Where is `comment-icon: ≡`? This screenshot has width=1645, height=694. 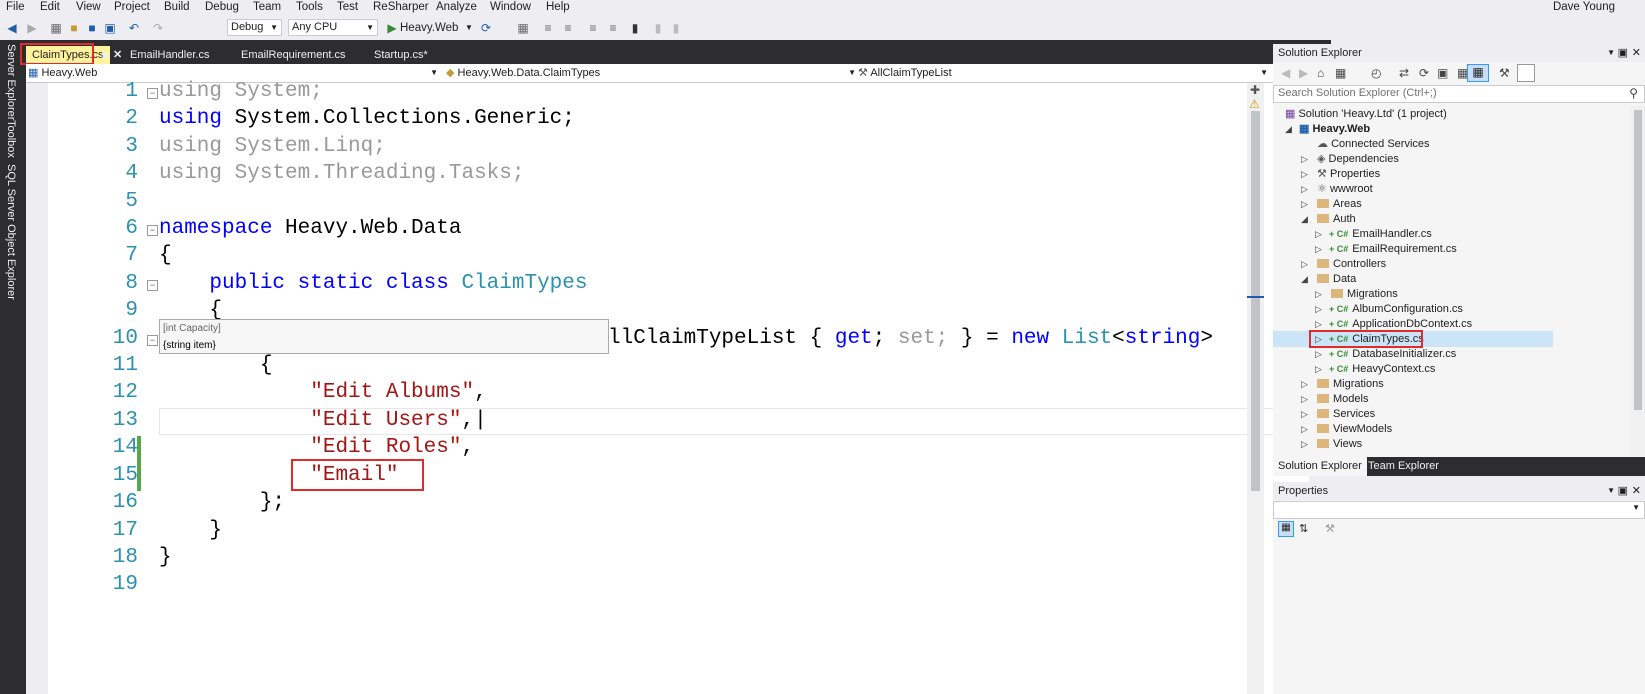 comment-icon: ≡ is located at coordinates (593, 27).